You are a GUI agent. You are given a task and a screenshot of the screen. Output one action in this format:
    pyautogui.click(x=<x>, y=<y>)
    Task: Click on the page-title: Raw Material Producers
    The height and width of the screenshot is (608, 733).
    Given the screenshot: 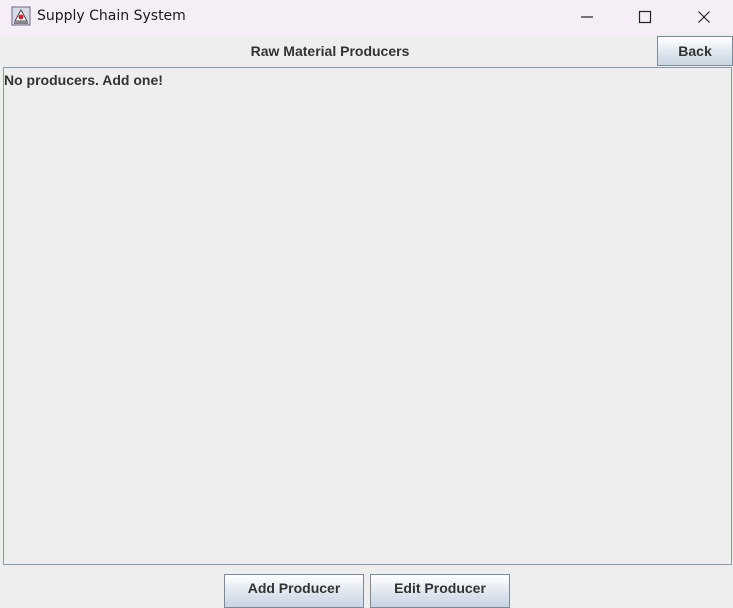 What is the action you would take?
    pyautogui.click(x=330, y=51)
    